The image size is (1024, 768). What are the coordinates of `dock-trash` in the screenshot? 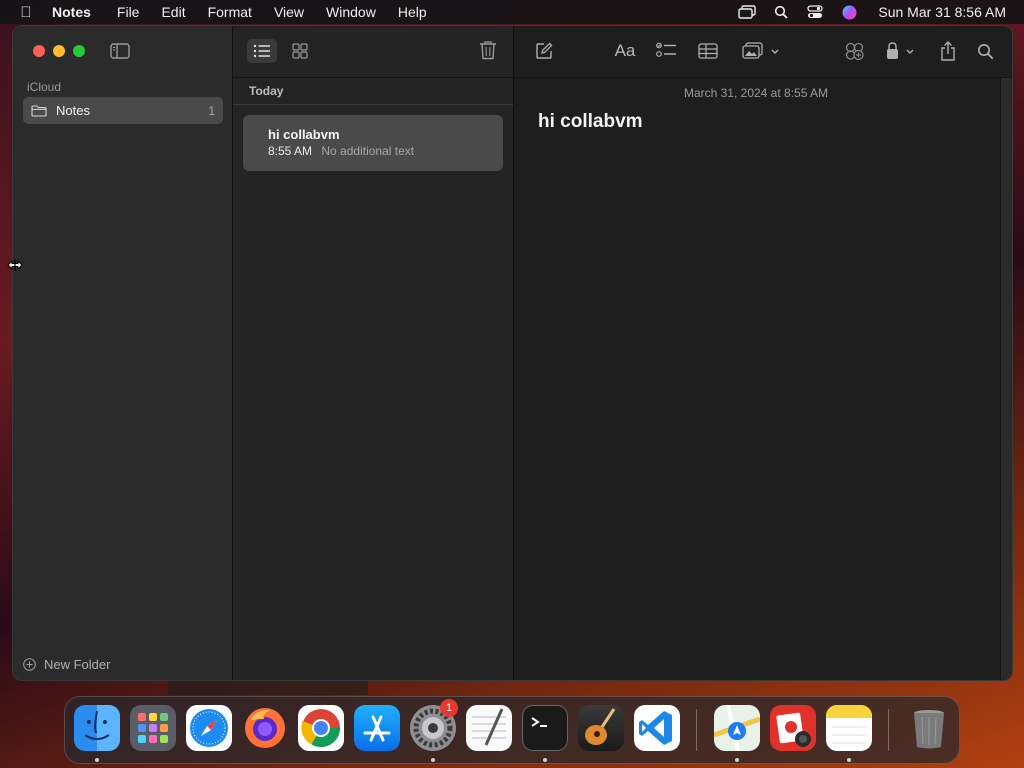 It's located at (929, 728).